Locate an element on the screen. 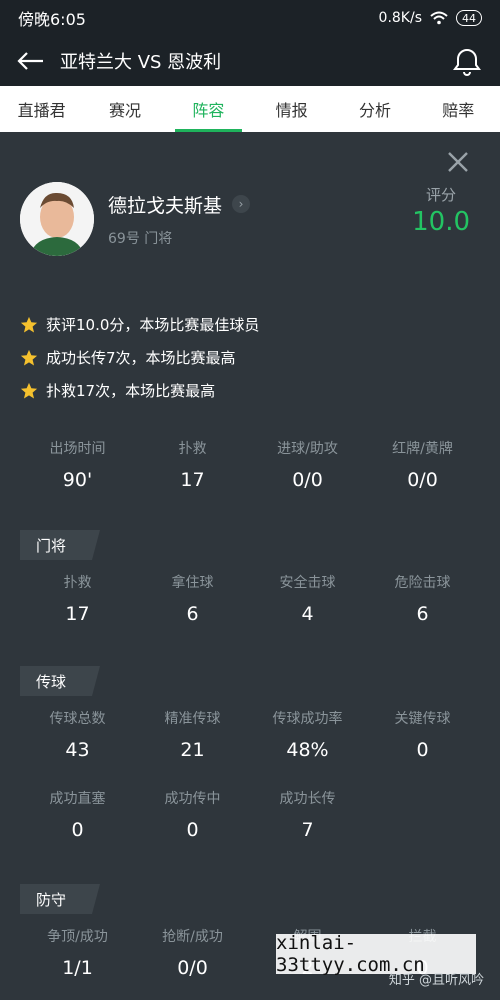 The image size is (500, 1000). highlight-item: 扑救17次，本场比赛最高 is located at coordinates (139, 390).